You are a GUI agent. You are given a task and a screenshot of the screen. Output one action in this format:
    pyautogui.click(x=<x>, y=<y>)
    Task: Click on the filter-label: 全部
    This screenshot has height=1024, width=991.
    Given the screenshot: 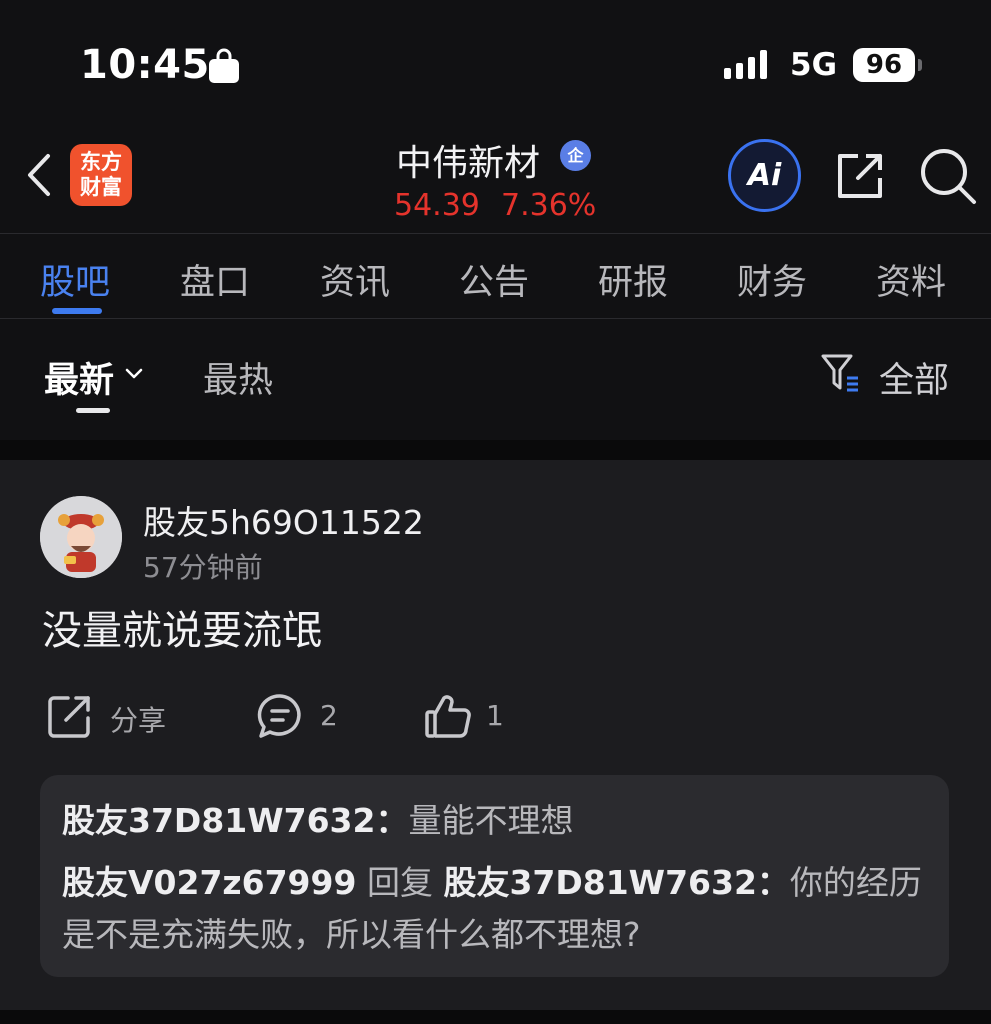 What is the action you would take?
    pyautogui.click(x=914, y=377)
    